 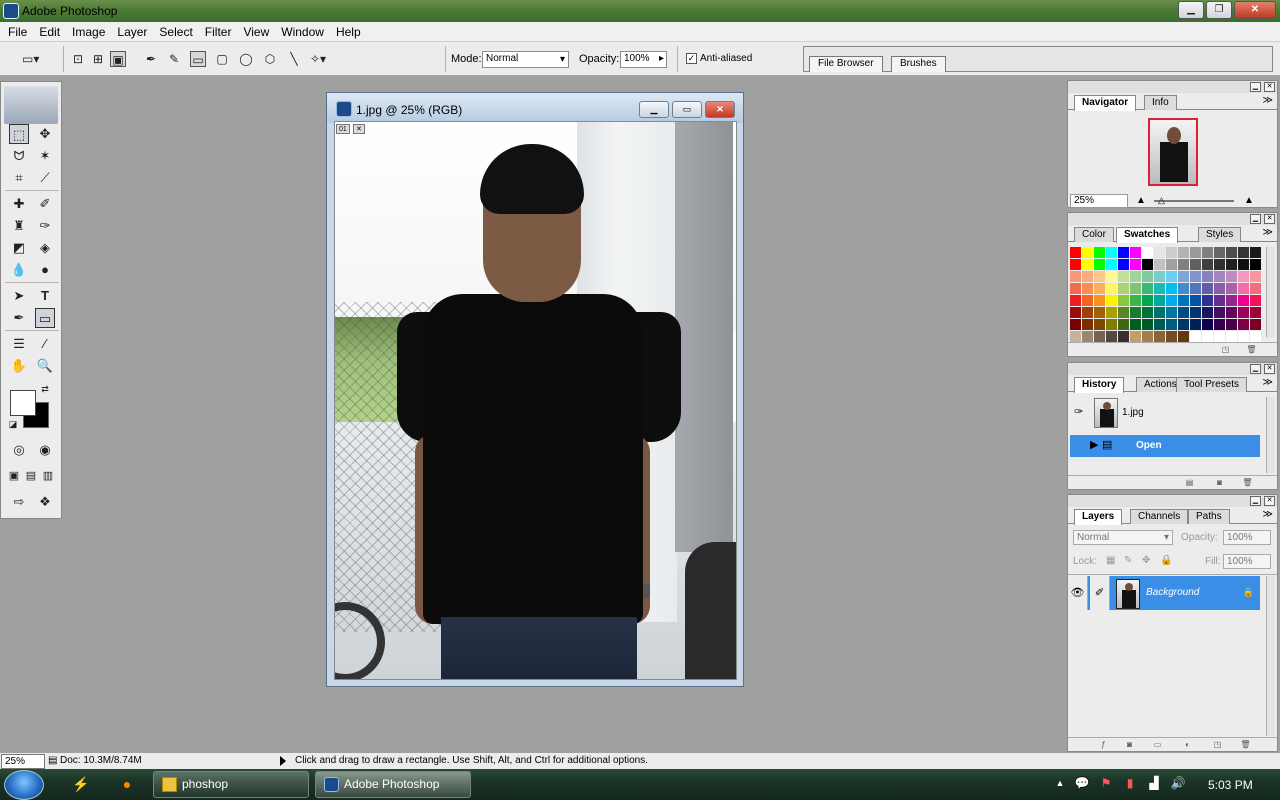 What do you see at coordinates (1187, 744) in the screenshot?
I see `adjustment-layer-icon: ◐` at bounding box center [1187, 744].